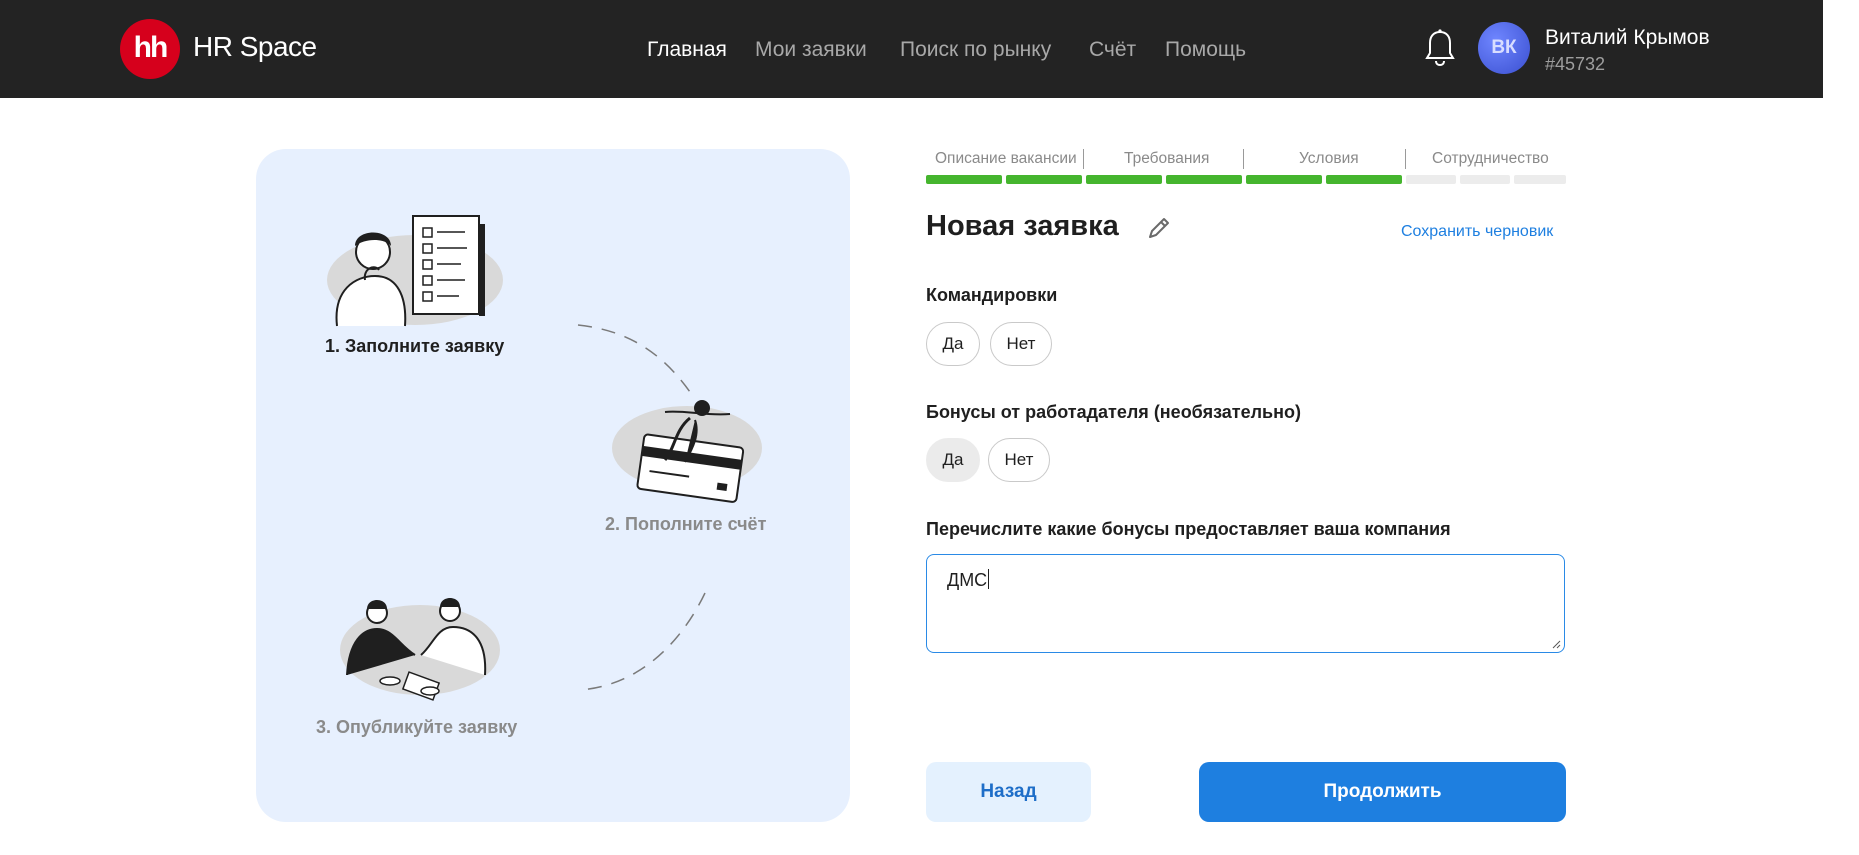 The width and height of the screenshot is (1859, 855). Describe the element at coordinates (1382, 792) in the screenshot. I see `continue-button: Продолжить` at that location.